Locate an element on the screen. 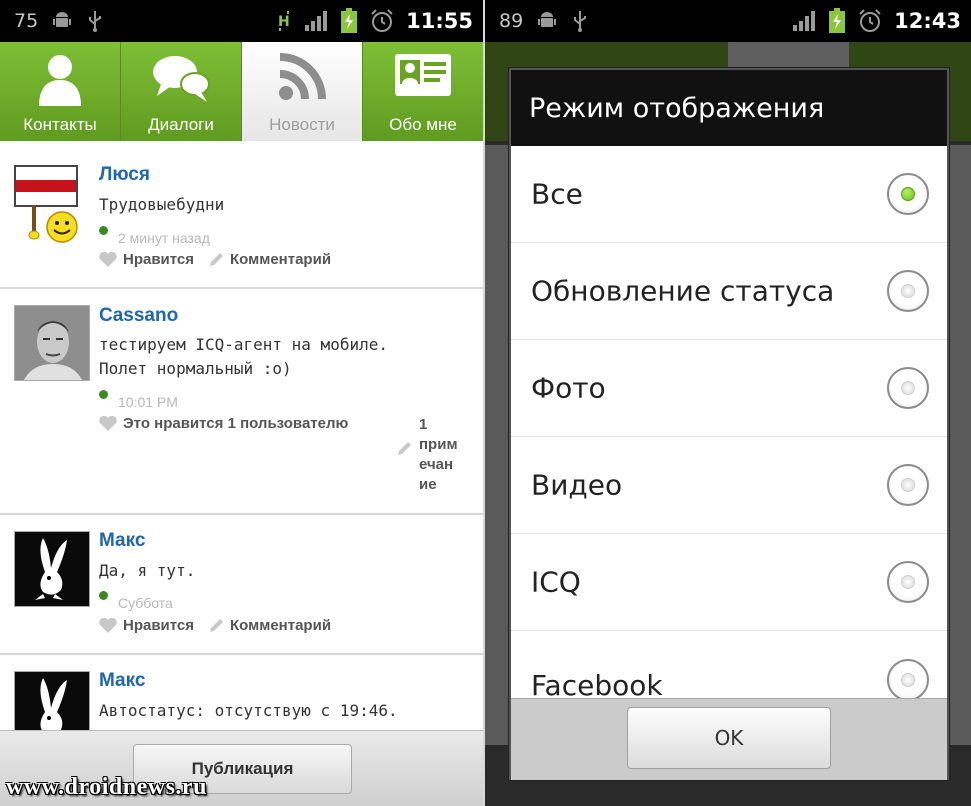 Image resolution: width=971 pixels, height=806 pixels. option-label: ICQ is located at coordinates (556, 582).